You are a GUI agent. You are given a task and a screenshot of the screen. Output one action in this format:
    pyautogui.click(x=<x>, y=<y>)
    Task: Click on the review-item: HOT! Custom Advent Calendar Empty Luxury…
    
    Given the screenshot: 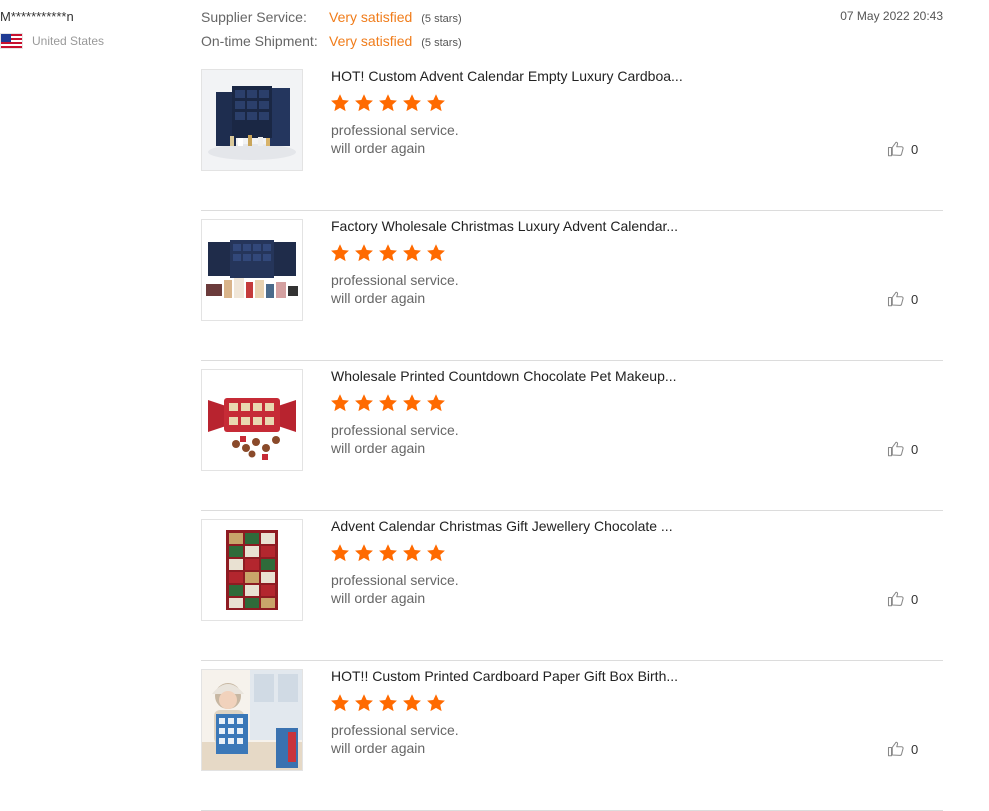 What is the action you would take?
    pyautogui.click(x=572, y=136)
    